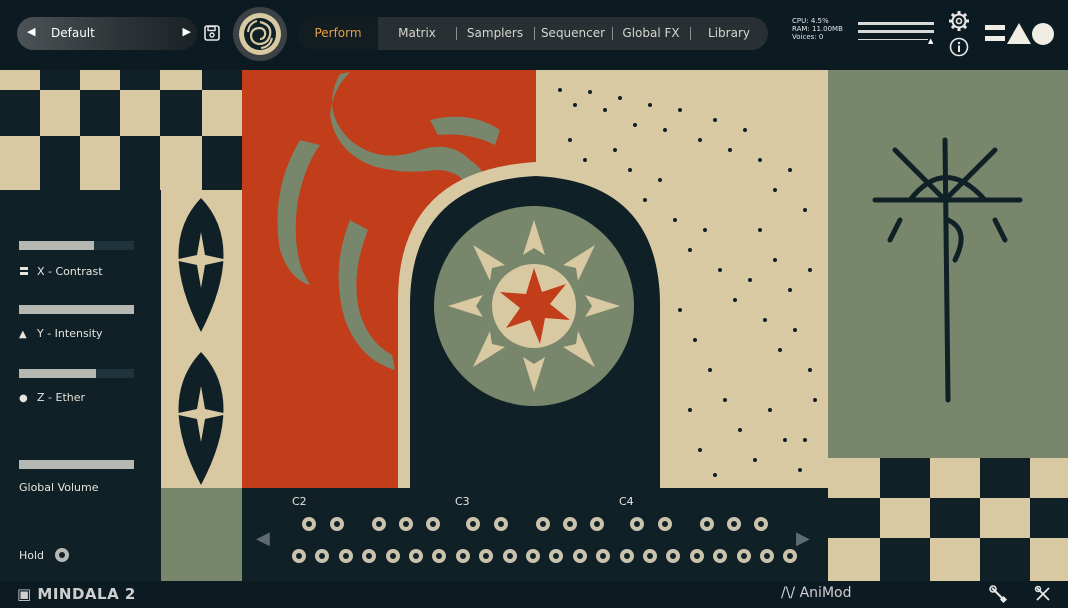 This screenshot has width=1068, height=608. What do you see at coordinates (495, 33) in the screenshot?
I see `tab-samplers: Samplers` at bounding box center [495, 33].